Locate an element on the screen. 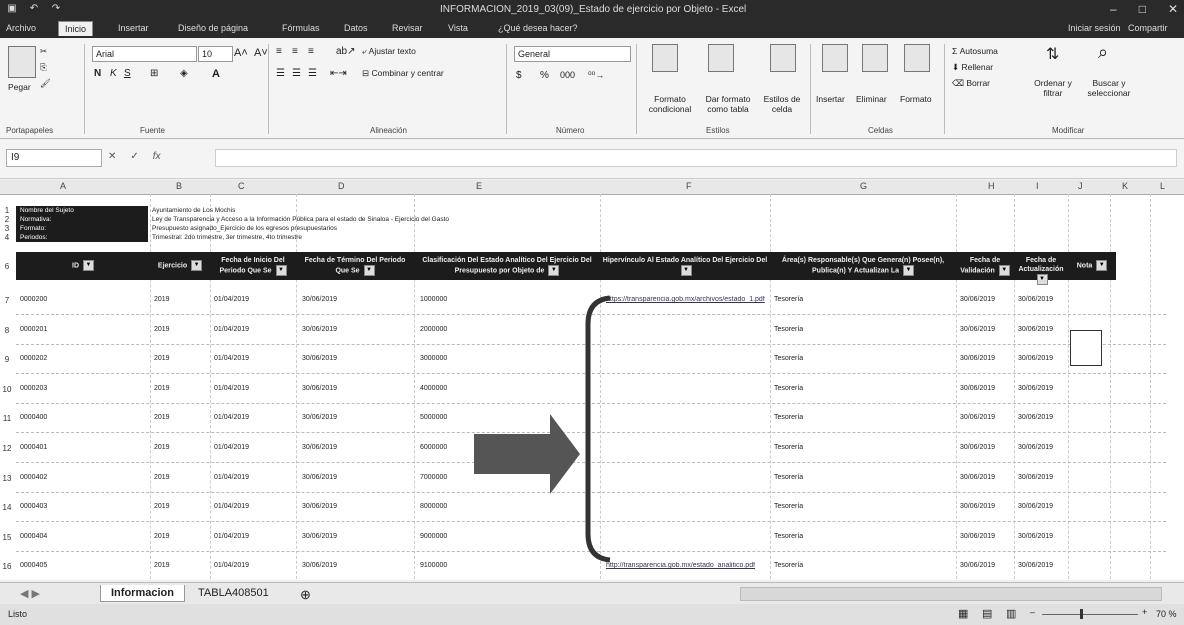 Image resolution: width=1184 pixels, height=625 pixels. formula-input is located at coordinates (696, 158).